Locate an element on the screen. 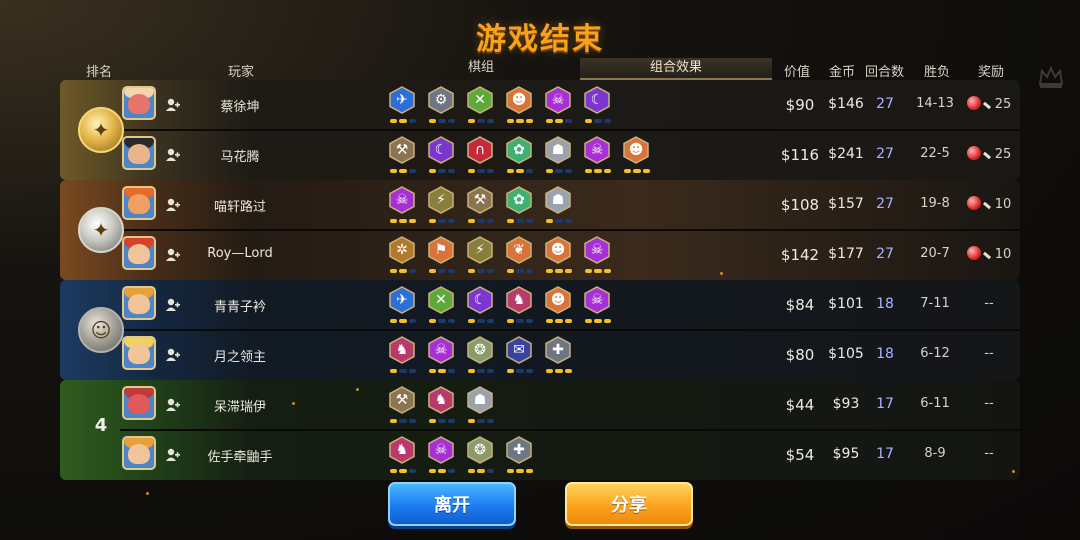 The image size is (1080, 540). unit-symbol: ☗ is located at coordinates (558, 150).